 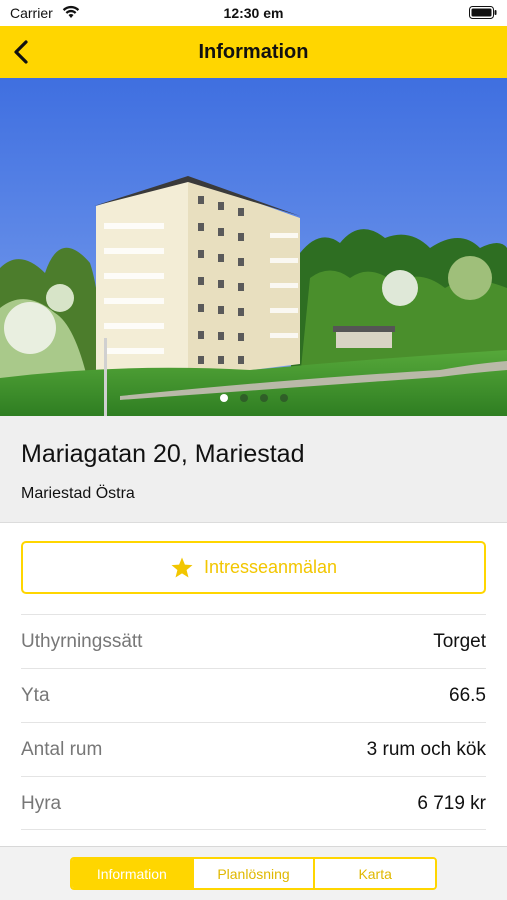 What do you see at coordinates (62, 749) in the screenshot?
I see `detail-label: Antal rum` at bounding box center [62, 749].